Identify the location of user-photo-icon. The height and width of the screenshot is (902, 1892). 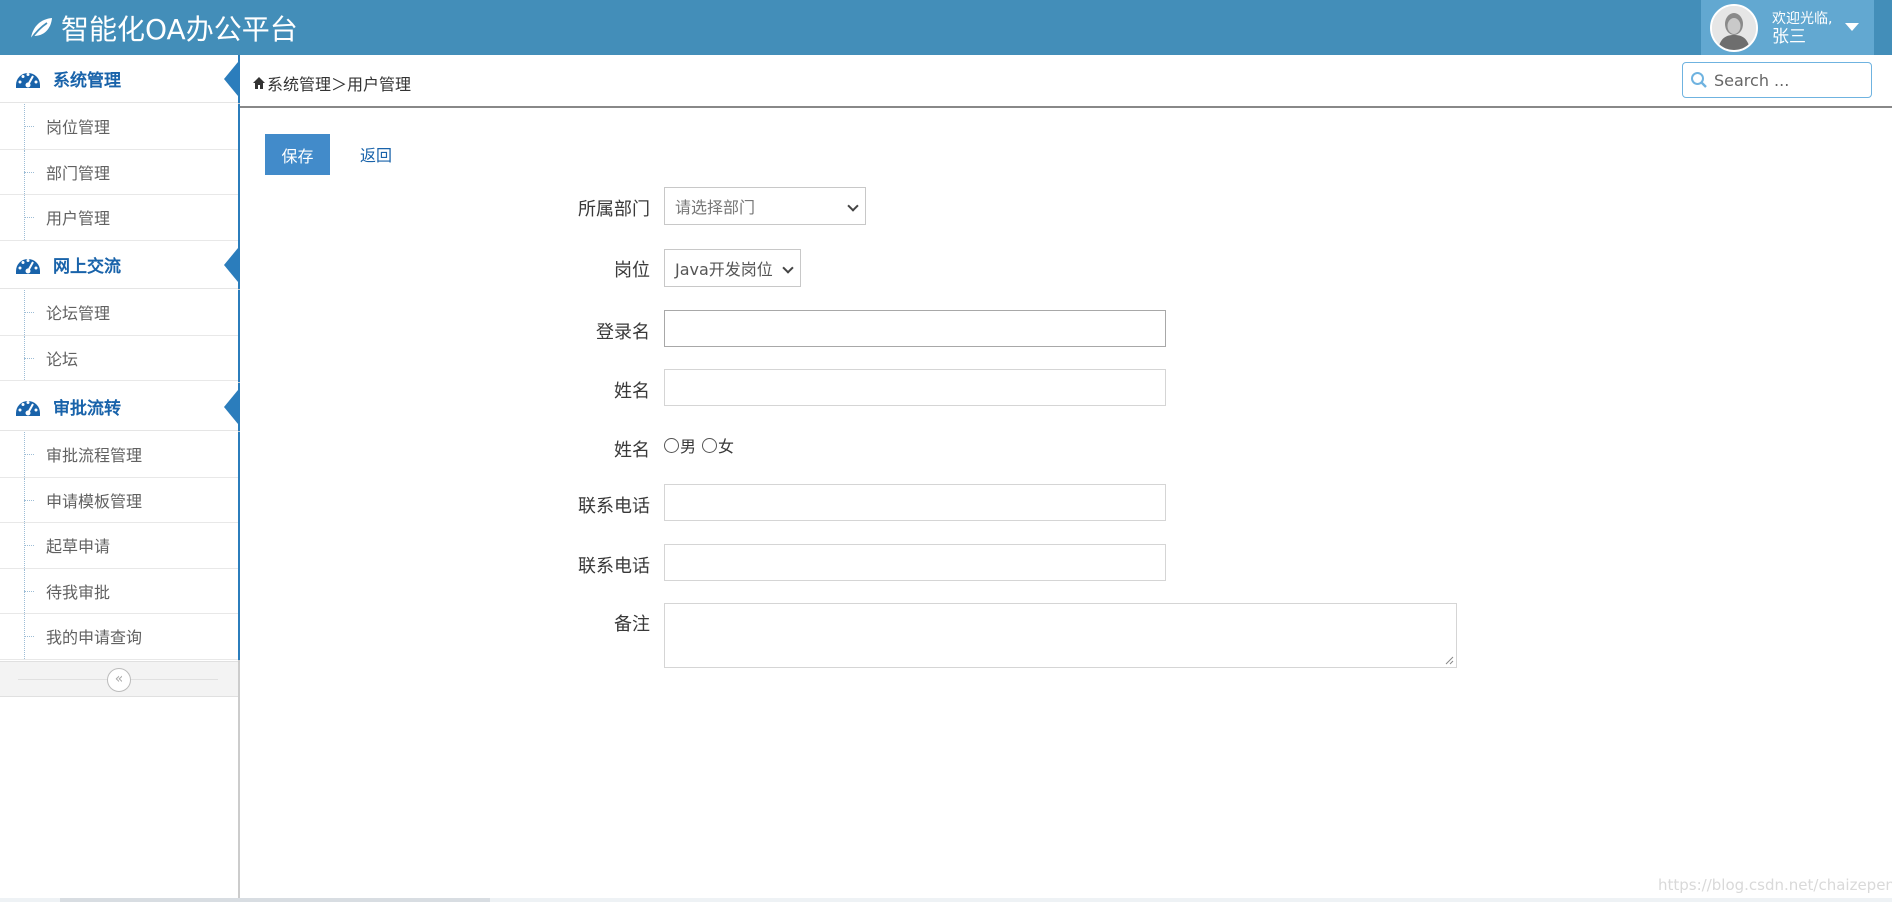
(1734, 27).